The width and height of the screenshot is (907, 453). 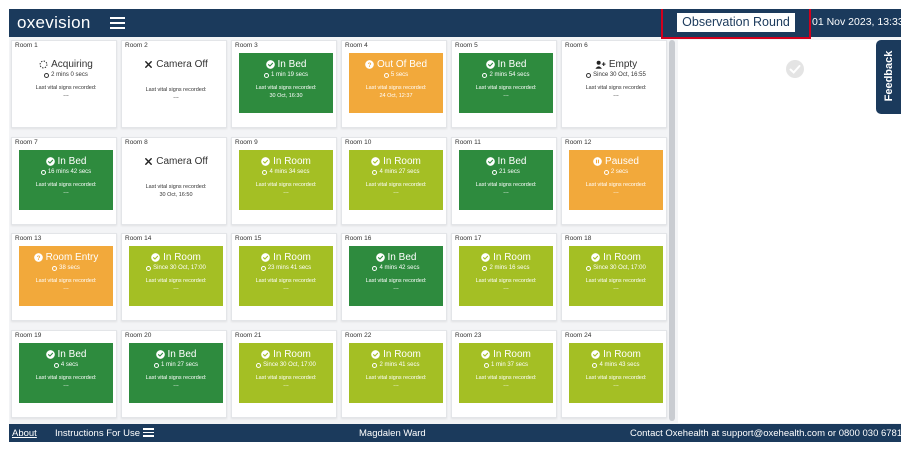 I want to click on highlight-box, so click(x=736, y=24).